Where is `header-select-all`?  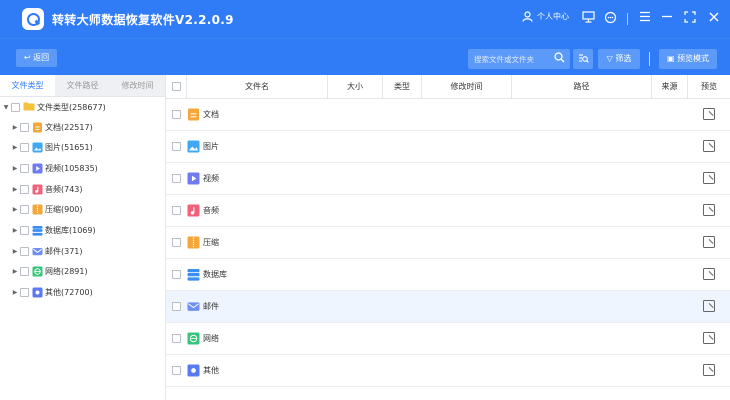 header-select-all is located at coordinates (176, 87).